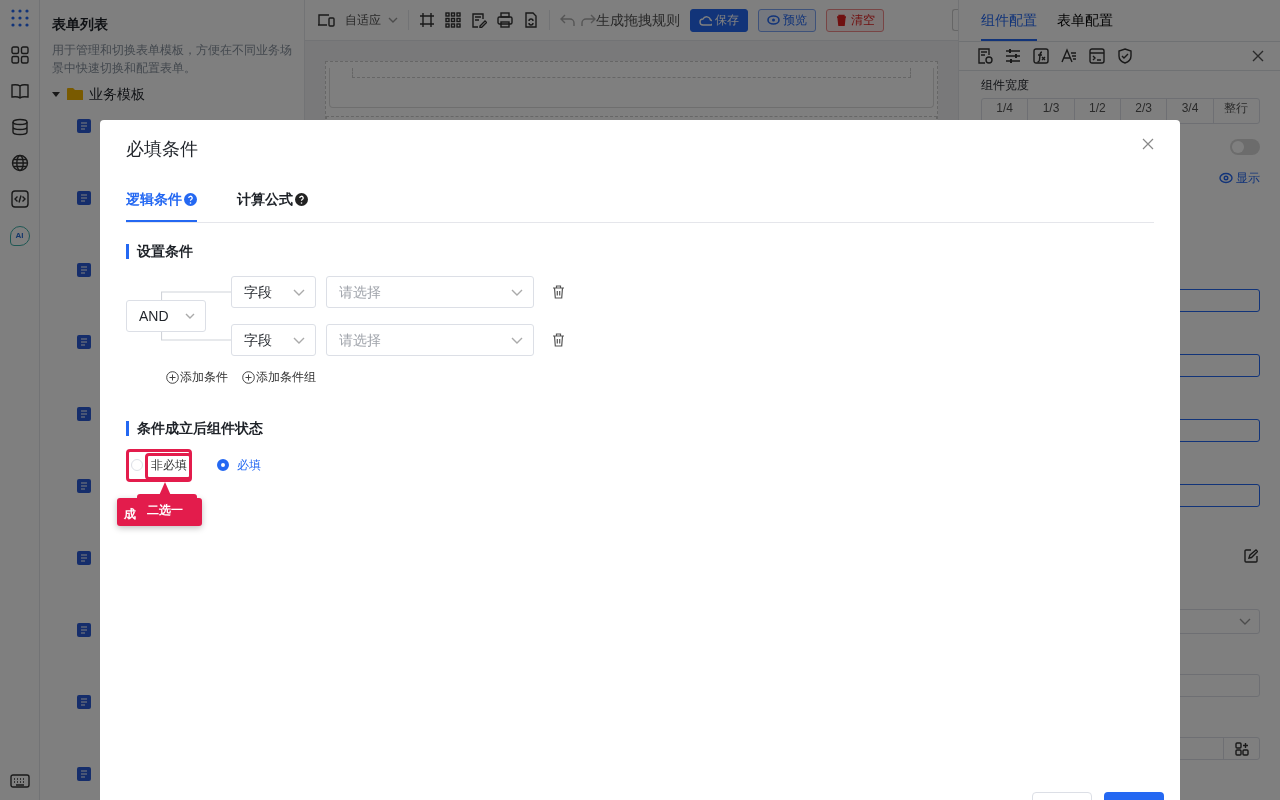 The image size is (1280, 800). What do you see at coordinates (80, 24) in the screenshot?
I see `panel-title: 表单列表` at bounding box center [80, 24].